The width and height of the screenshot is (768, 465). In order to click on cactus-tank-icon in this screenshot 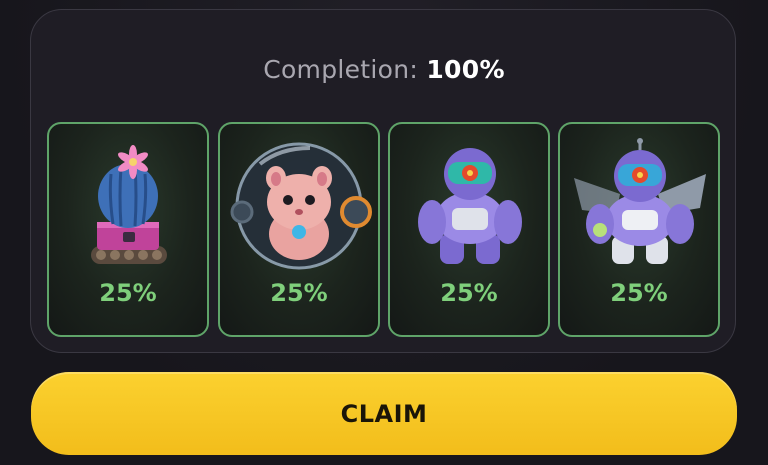, I will do `click(129, 204)`.